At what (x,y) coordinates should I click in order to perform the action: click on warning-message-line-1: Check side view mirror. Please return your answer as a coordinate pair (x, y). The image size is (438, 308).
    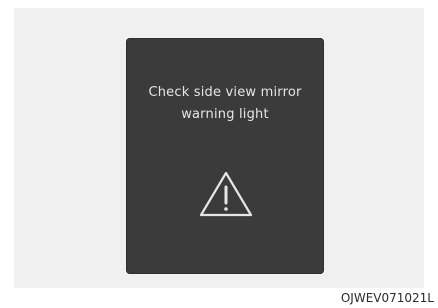
    Looking at the image, I should click on (225, 92).